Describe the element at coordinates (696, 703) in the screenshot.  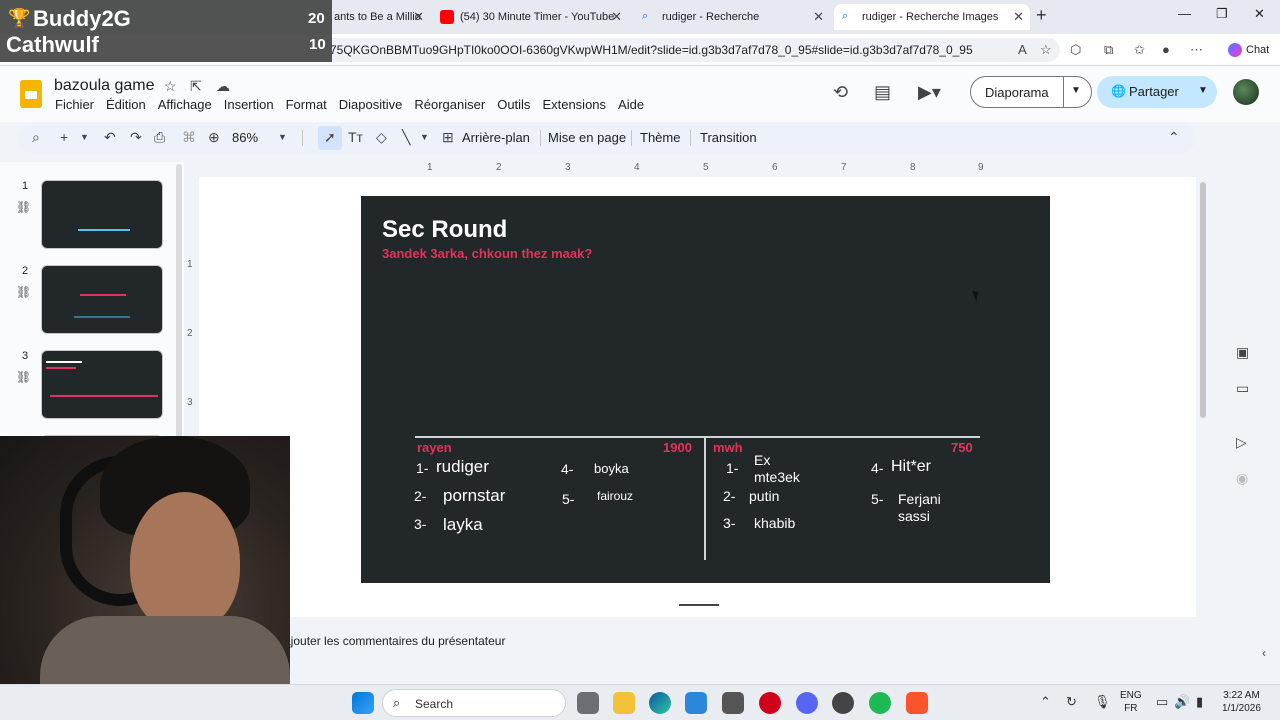
I see `store-icon` at that location.